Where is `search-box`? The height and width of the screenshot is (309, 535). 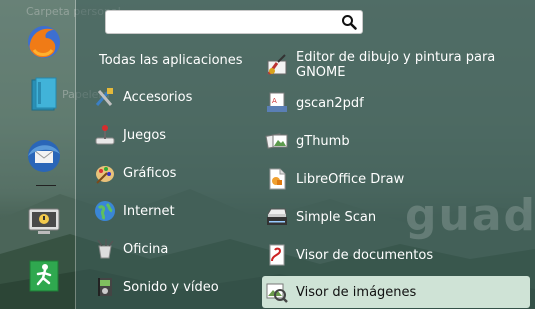 search-box is located at coordinates (234, 22).